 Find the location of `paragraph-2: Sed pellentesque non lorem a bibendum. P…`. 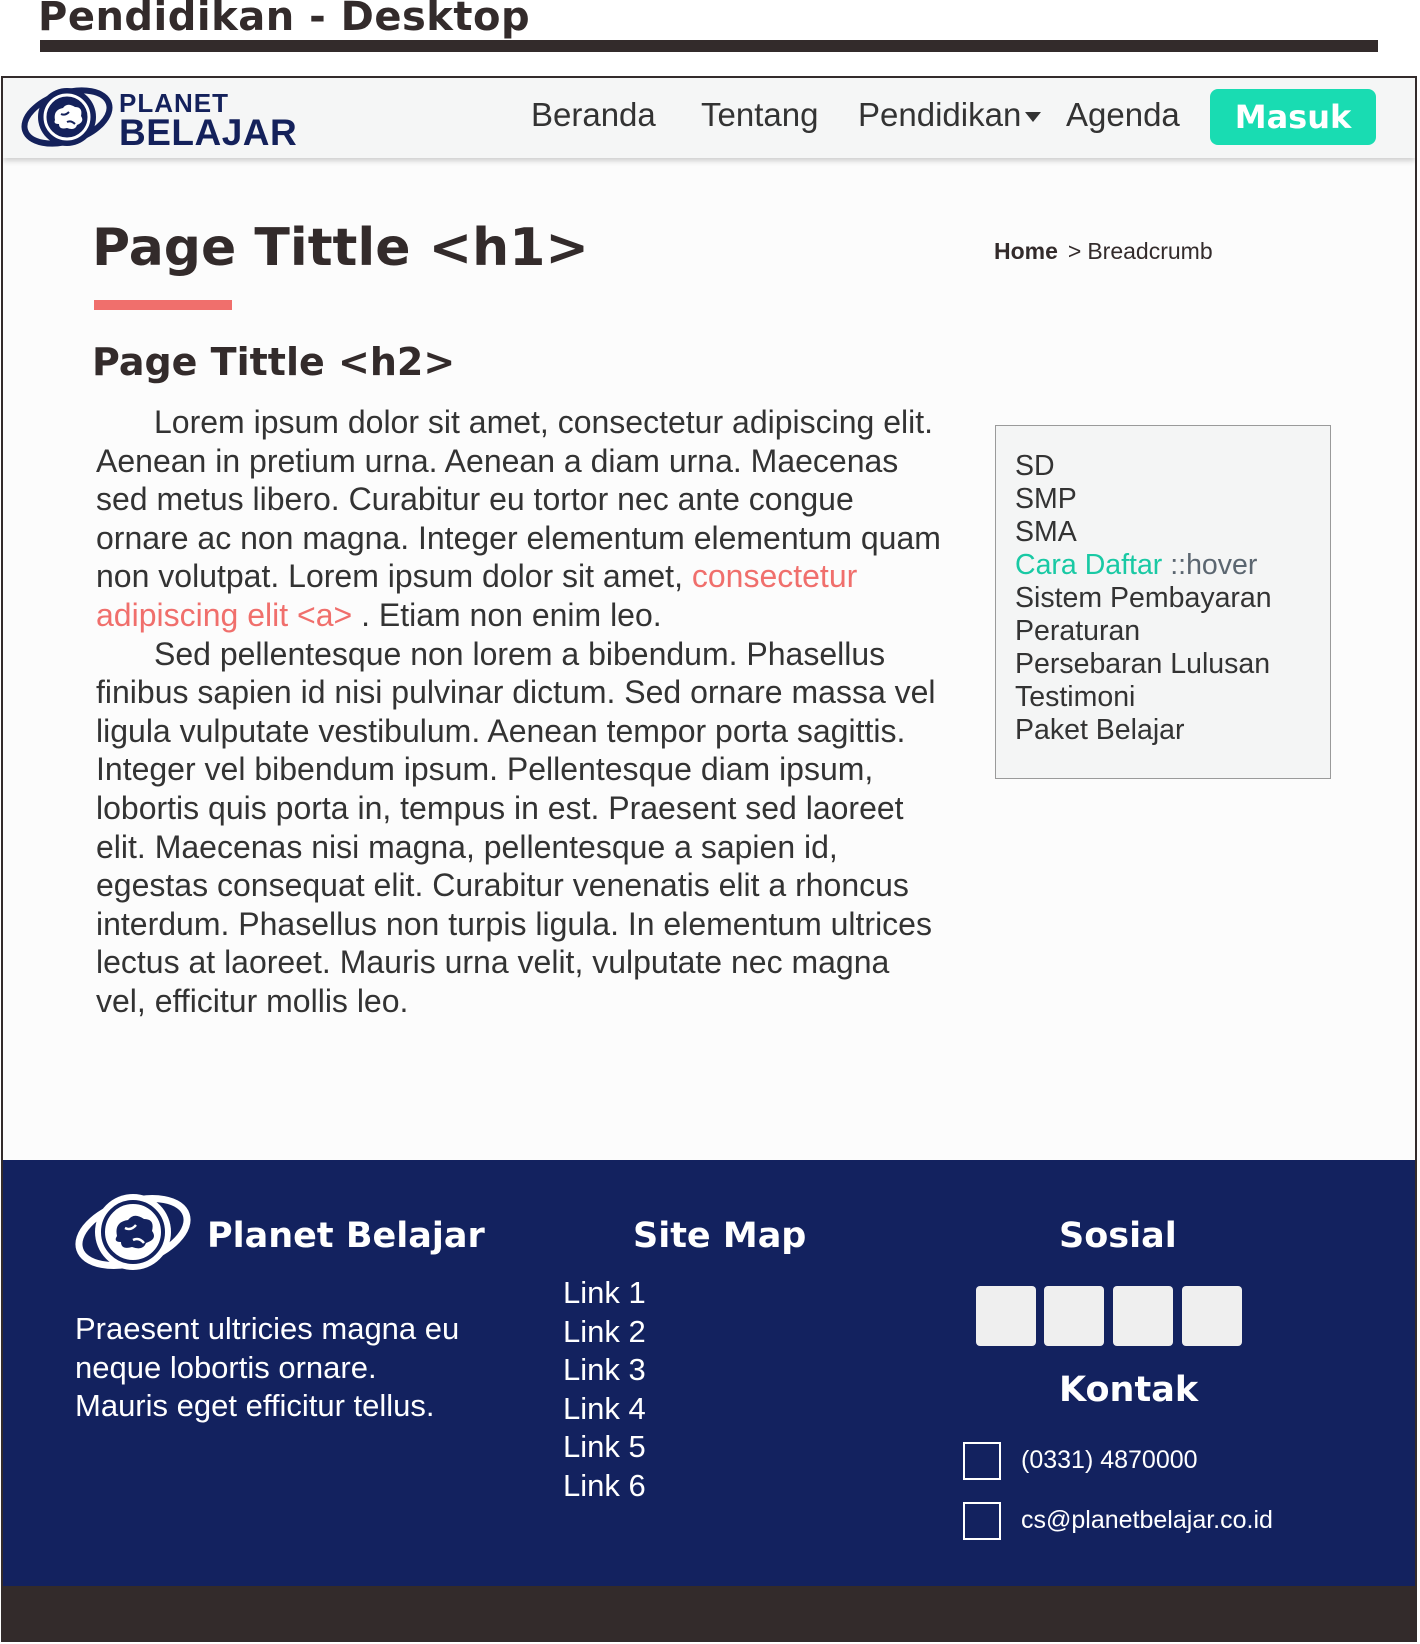

paragraph-2: Sed pellentesque non lorem a bibendum. P… is located at coordinates (516, 827).